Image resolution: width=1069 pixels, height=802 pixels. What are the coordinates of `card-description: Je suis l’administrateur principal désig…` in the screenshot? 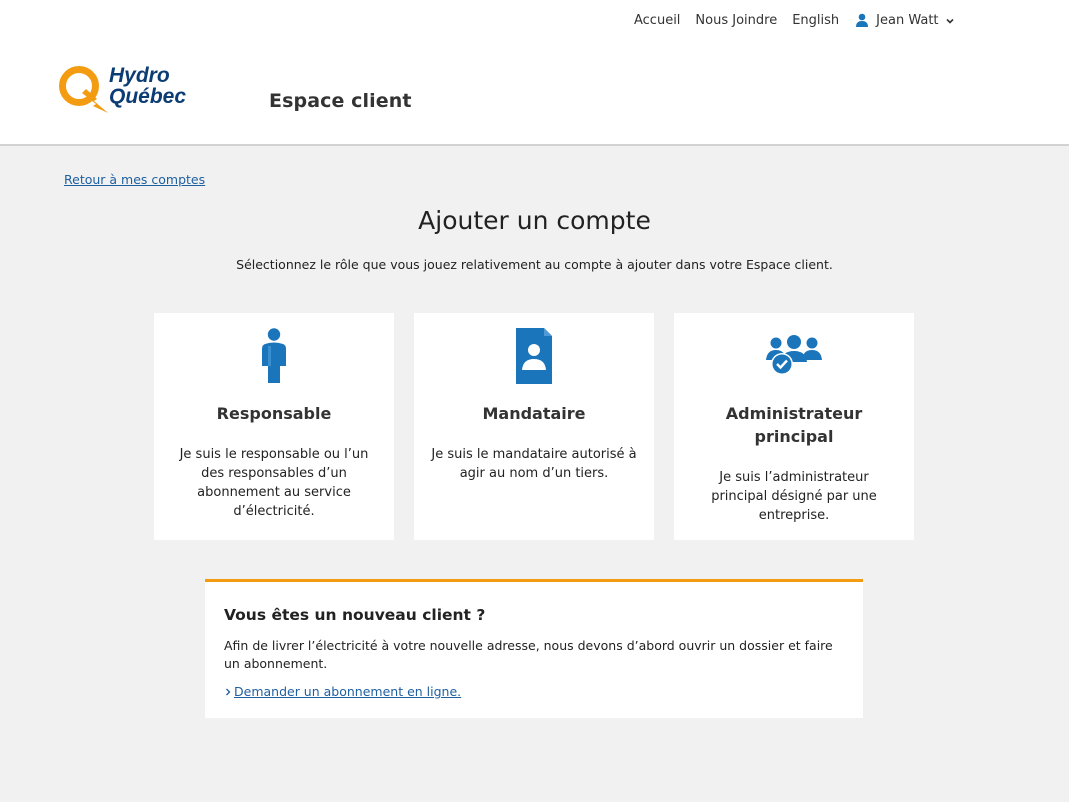 It's located at (794, 496).